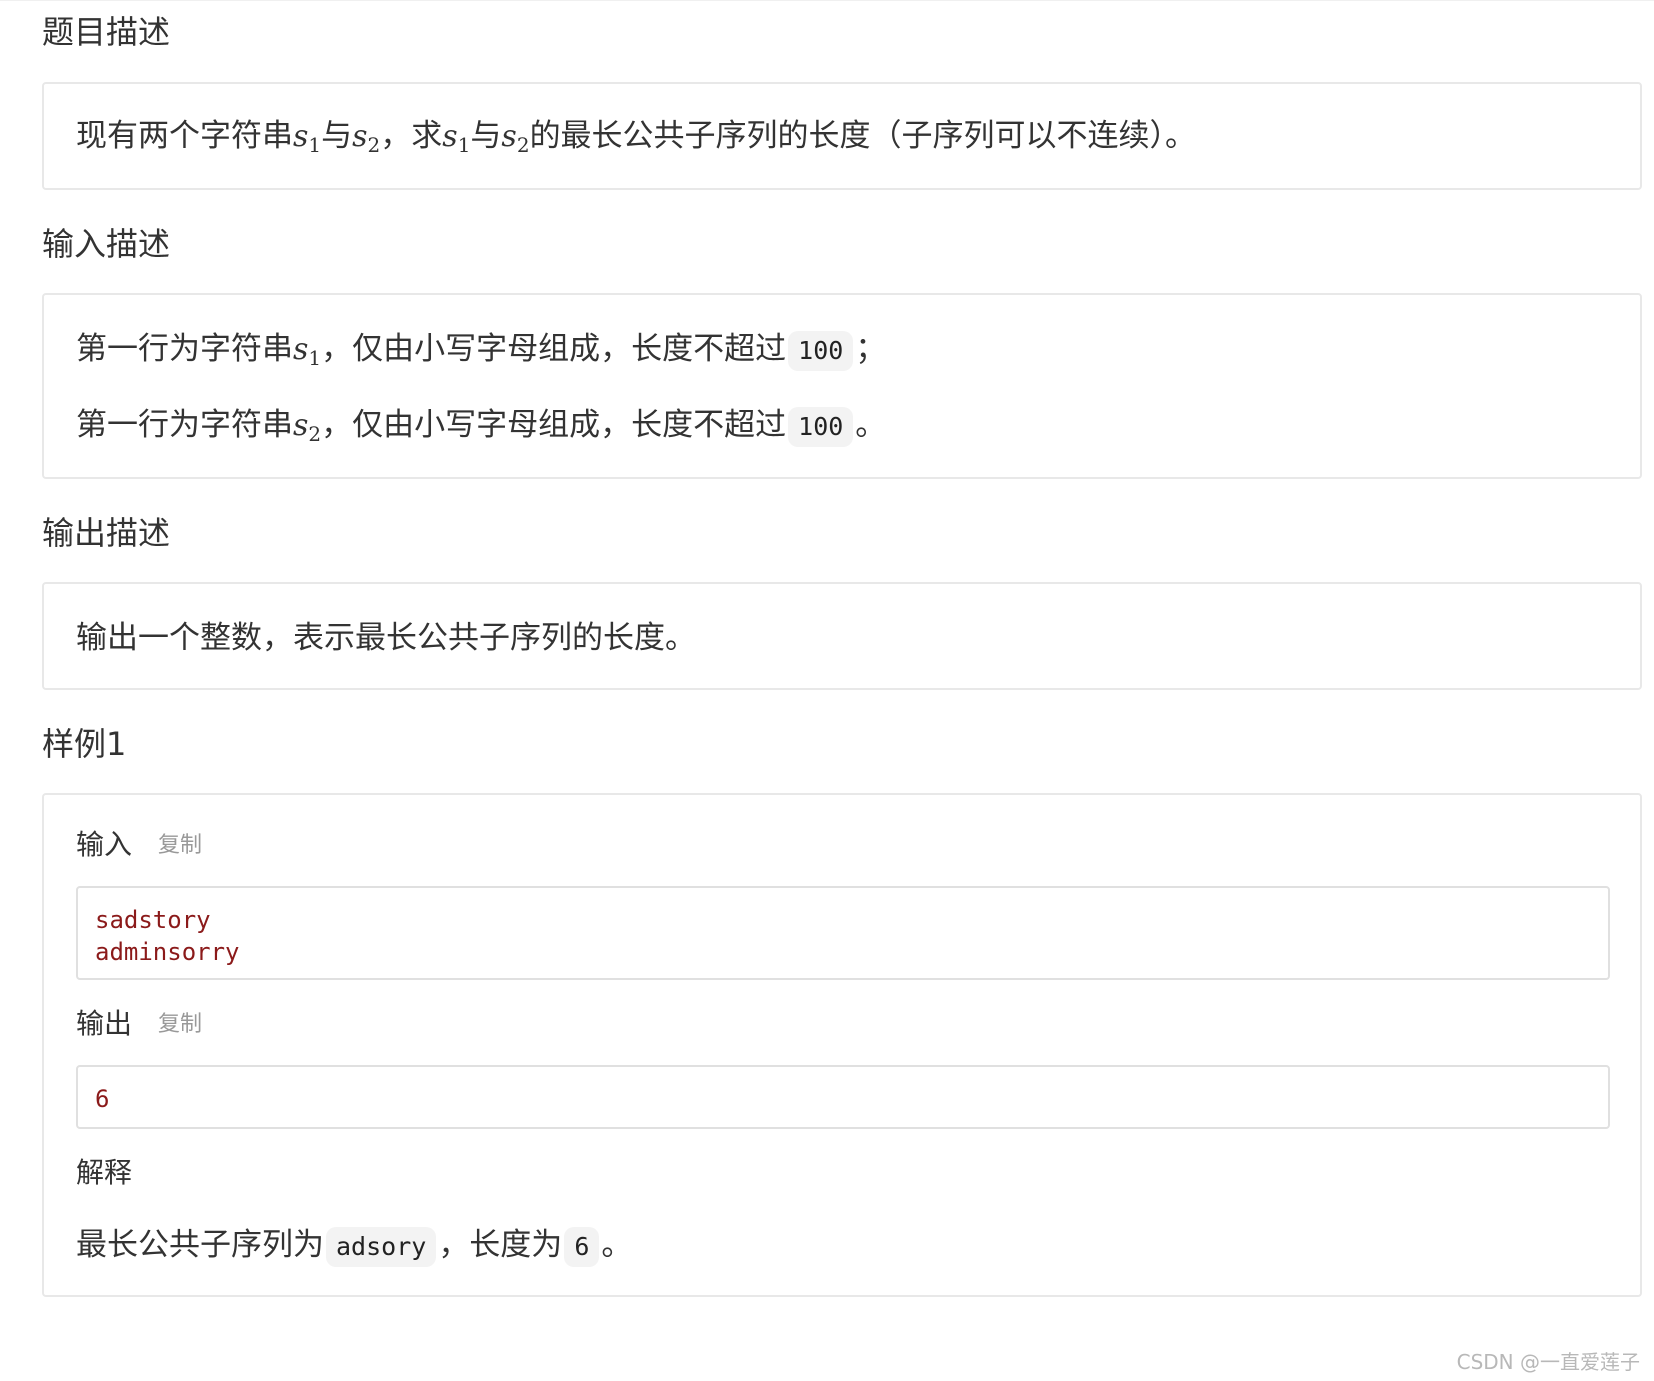  What do you see at coordinates (843, 1097) in the screenshot?
I see `sample-output-block: 6` at bounding box center [843, 1097].